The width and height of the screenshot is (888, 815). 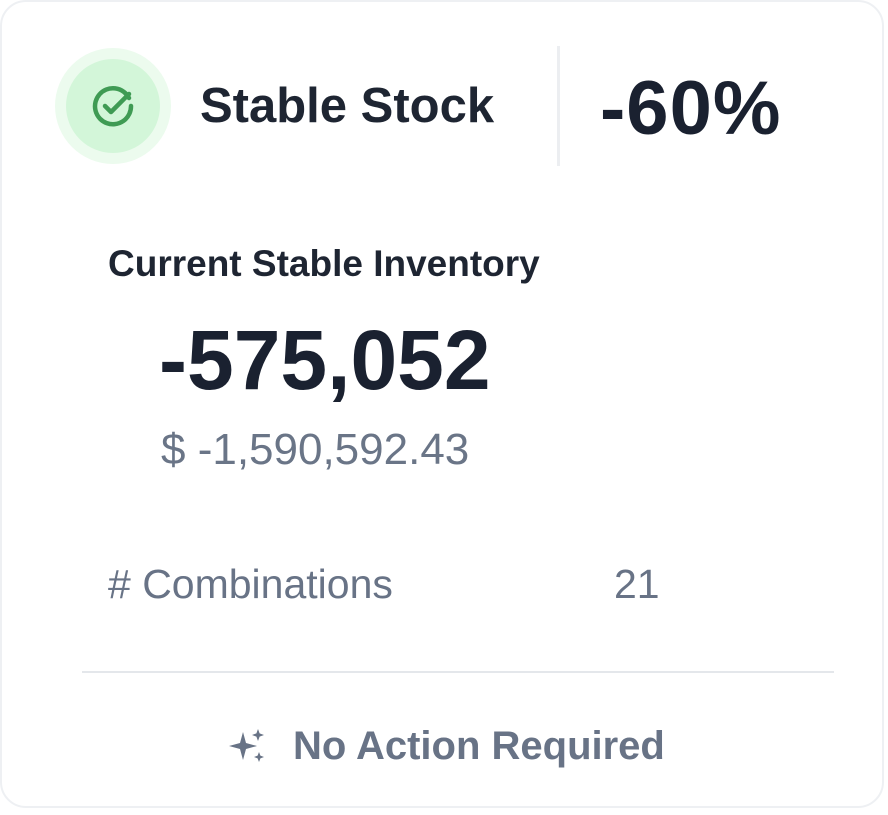 I want to click on percent-change: -60%, so click(x=691, y=108).